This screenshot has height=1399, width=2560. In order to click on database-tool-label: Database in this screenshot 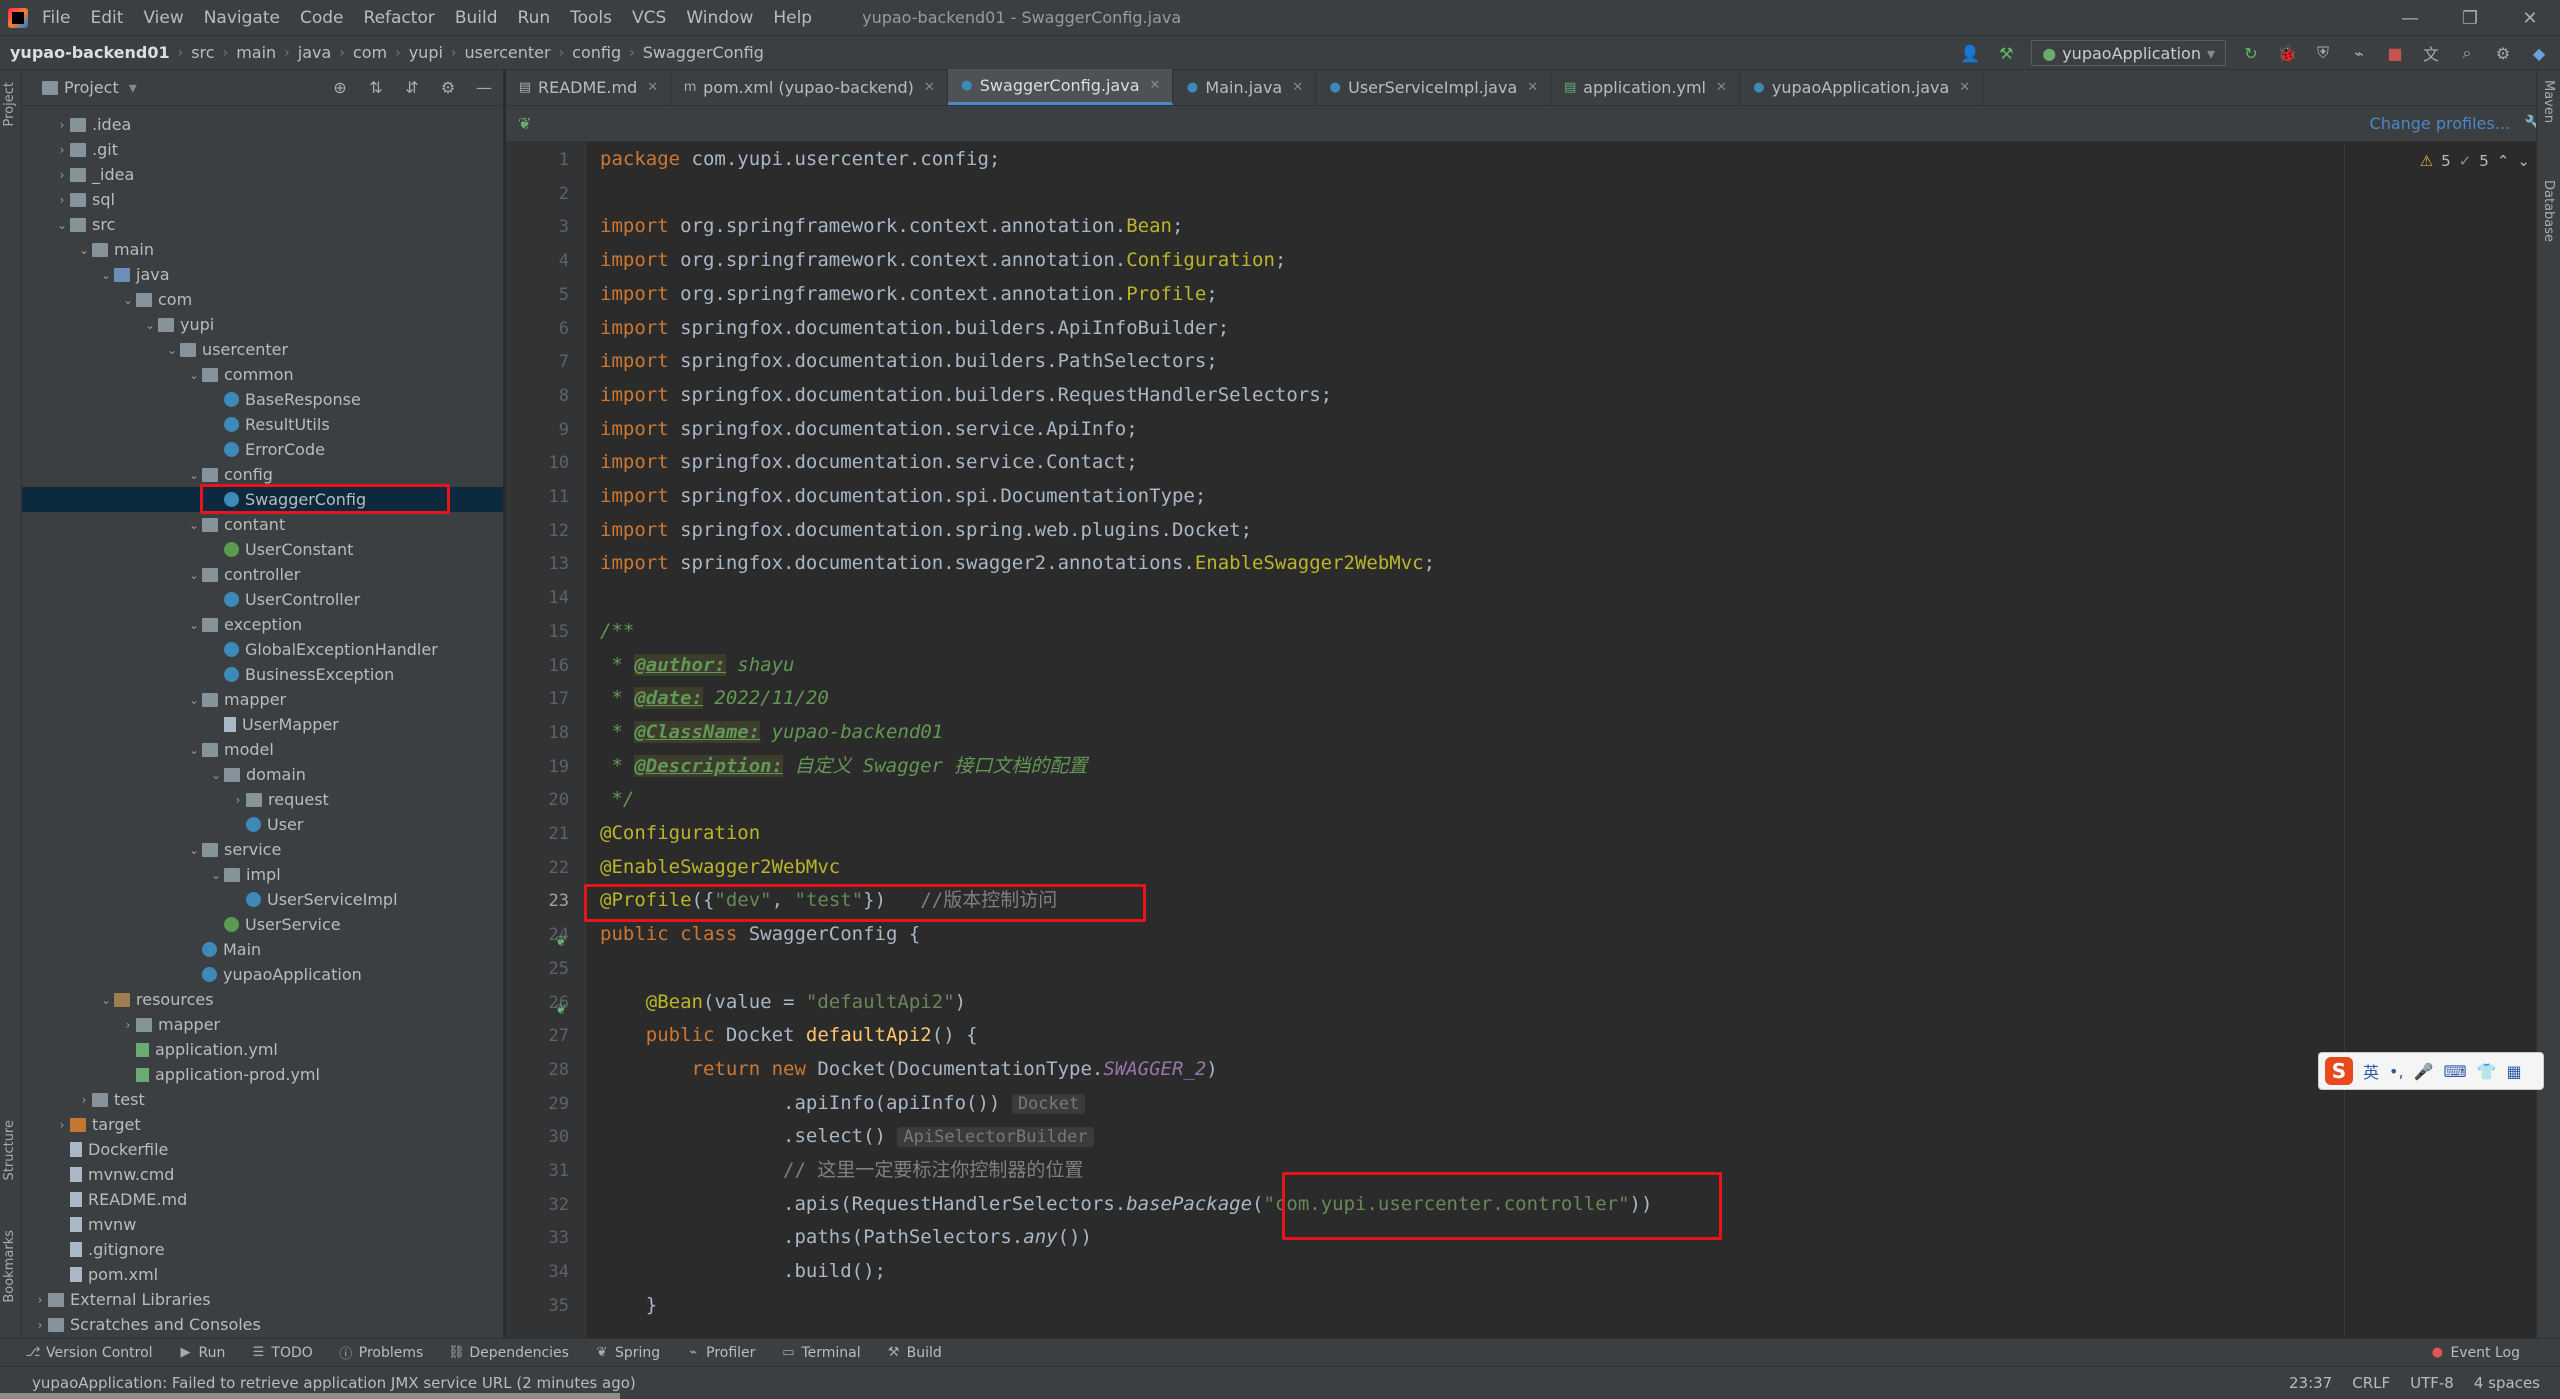, I will do `click(2548, 211)`.